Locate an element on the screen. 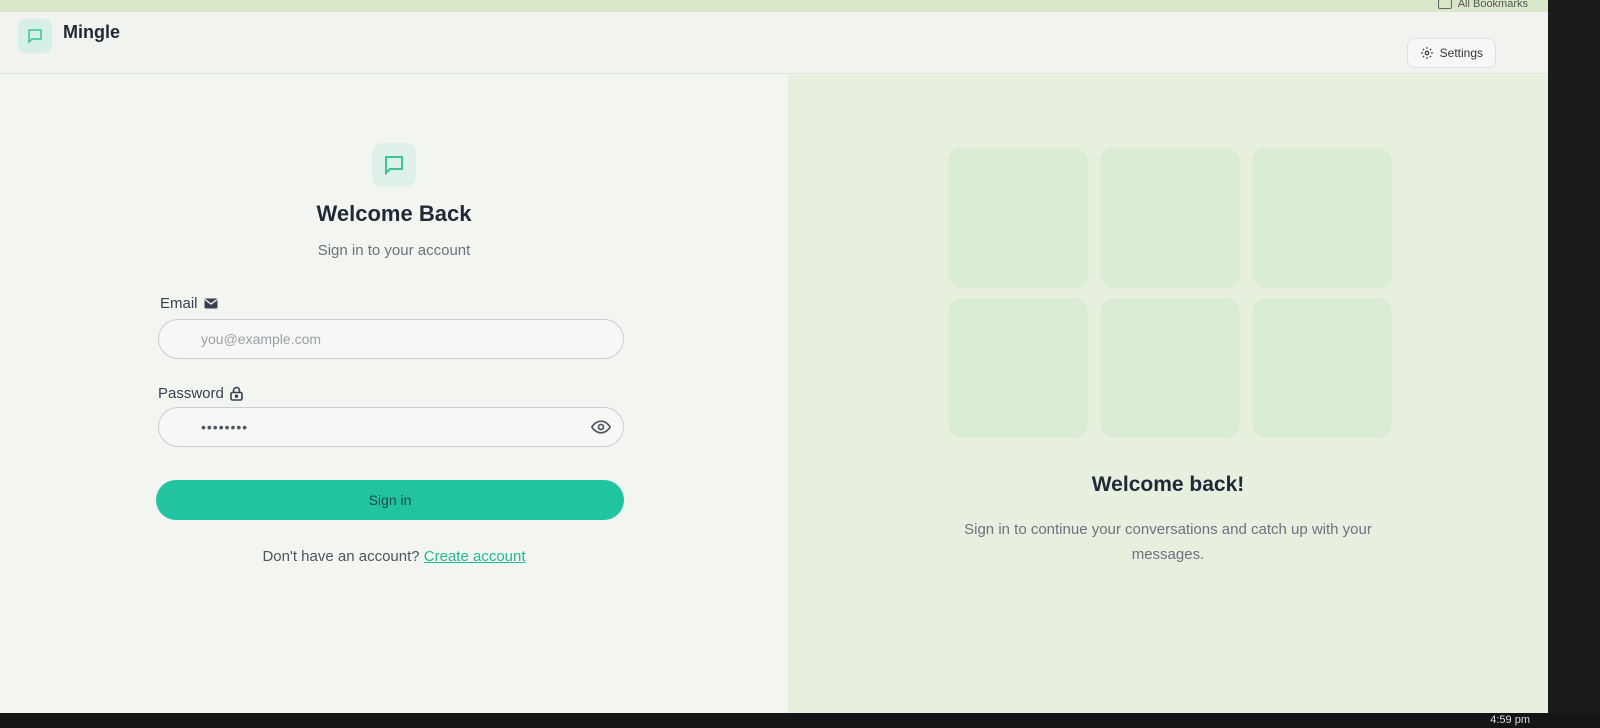 The height and width of the screenshot is (728, 1600). promo-title: Welcome back! is located at coordinates (1168, 484).